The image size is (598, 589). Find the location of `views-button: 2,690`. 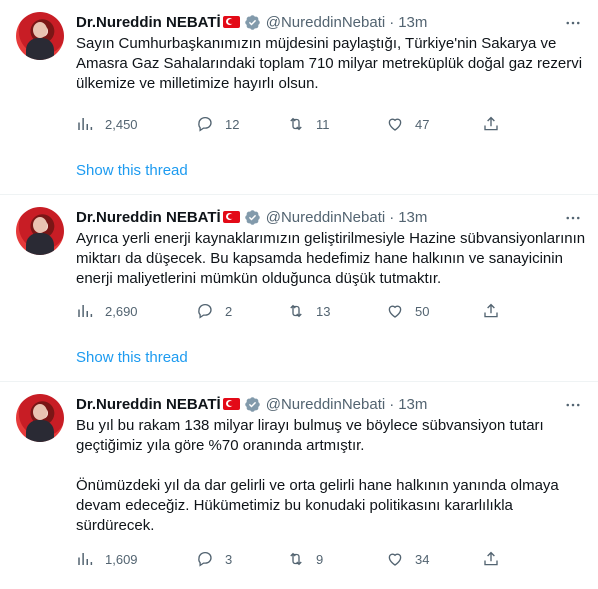

views-button: 2,690 is located at coordinates (107, 311).